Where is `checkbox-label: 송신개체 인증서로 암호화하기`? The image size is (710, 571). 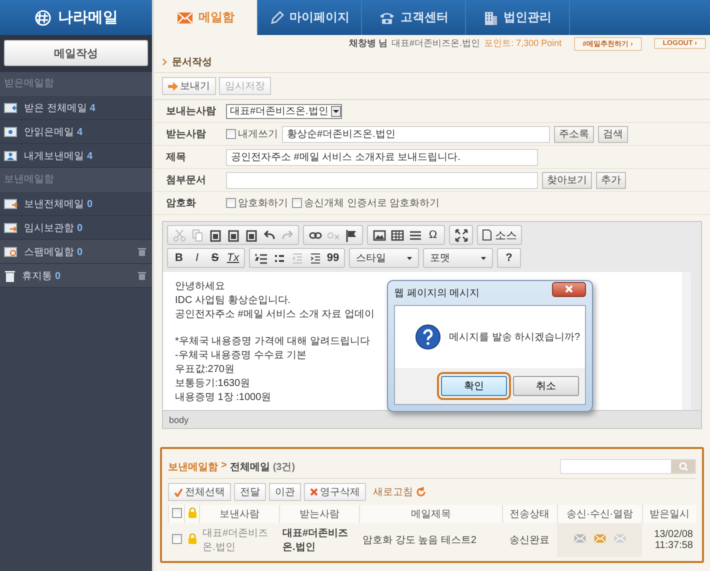 checkbox-label: 송신개체 인증서로 암호화하기 is located at coordinates (372, 203).